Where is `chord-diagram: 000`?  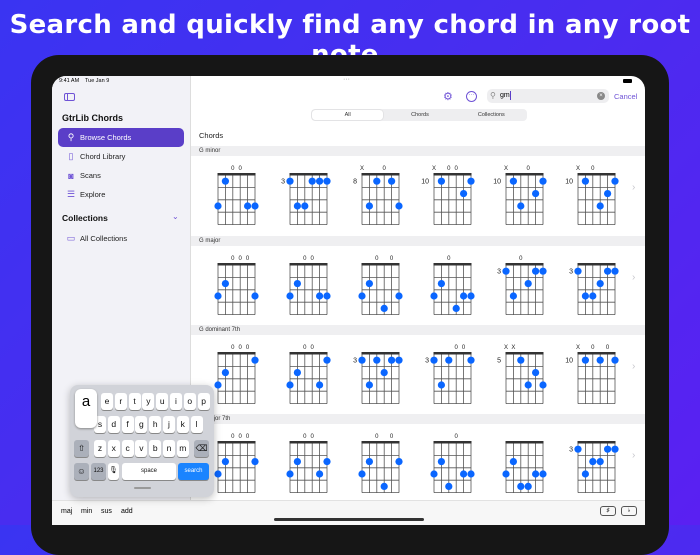
chord-diagram: 000 is located at coordinates (232, 288).